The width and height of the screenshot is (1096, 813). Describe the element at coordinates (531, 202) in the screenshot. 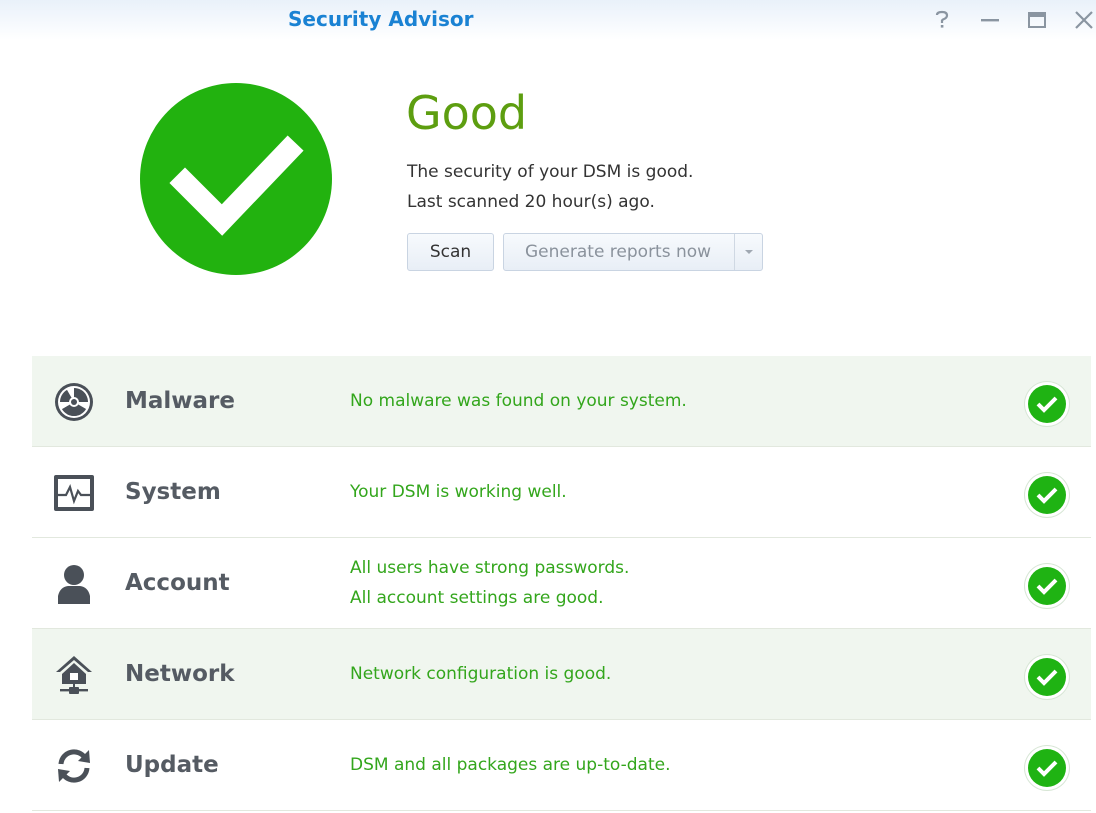

I see `last-scanned-text: Last scanned 20 hour(s) ago.` at that location.